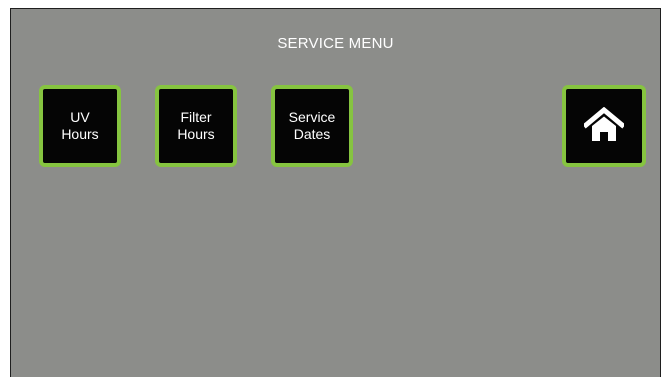 The width and height of the screenshot is (662, 378). I want to click on home-icon, so click(604, 126).